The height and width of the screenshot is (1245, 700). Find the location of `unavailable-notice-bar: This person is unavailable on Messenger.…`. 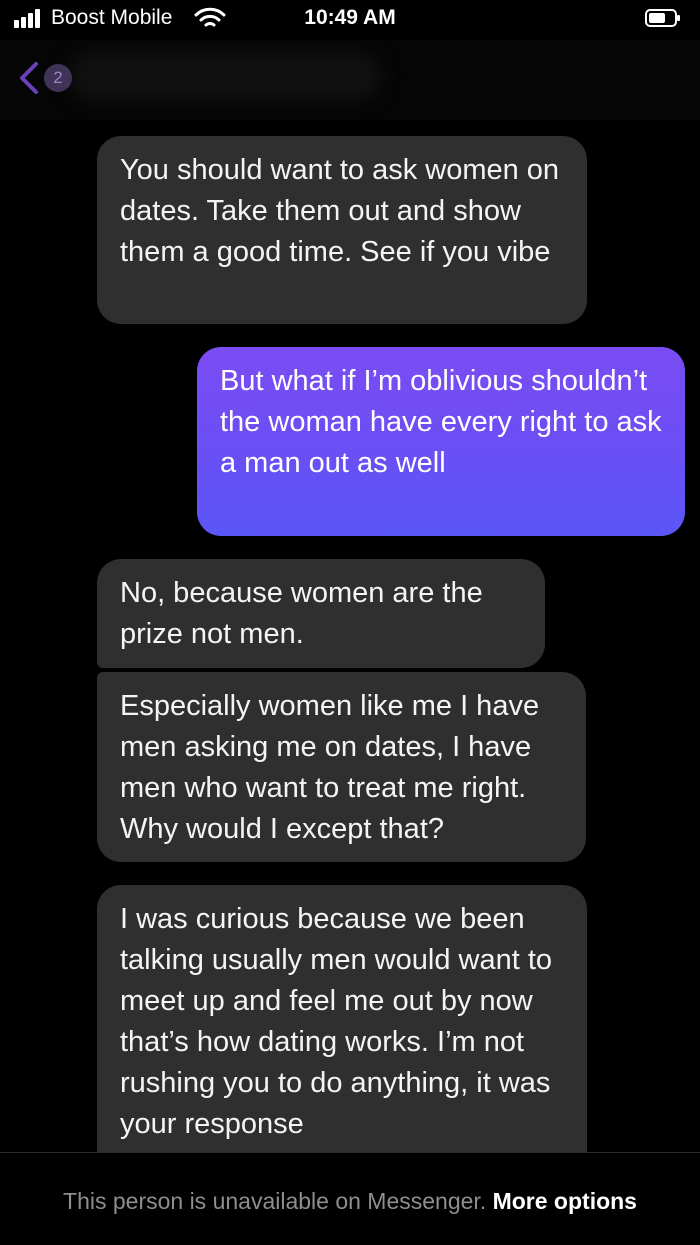

unavailable-notice-bar: This person is unavailable on Messenger.… is located at coordinates (350, 1198).